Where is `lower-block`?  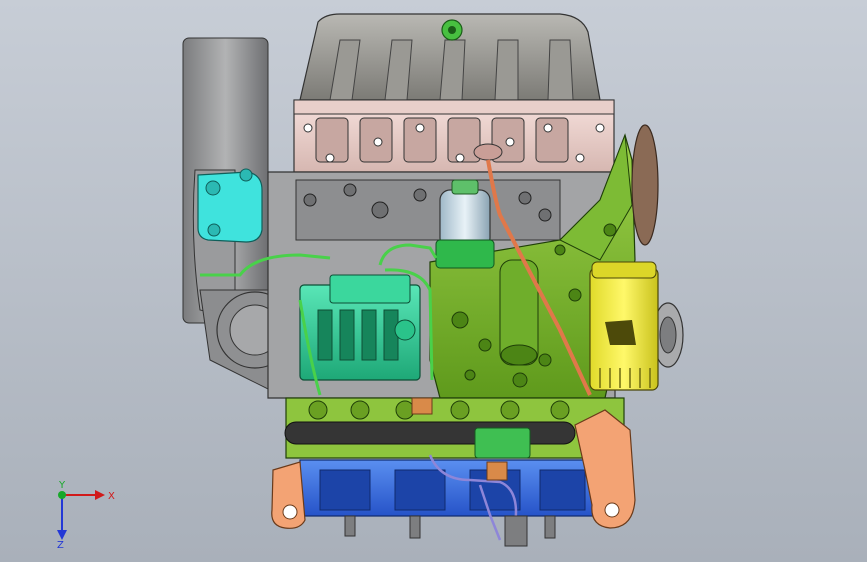 lower-block is located at coordinates (454, 428).